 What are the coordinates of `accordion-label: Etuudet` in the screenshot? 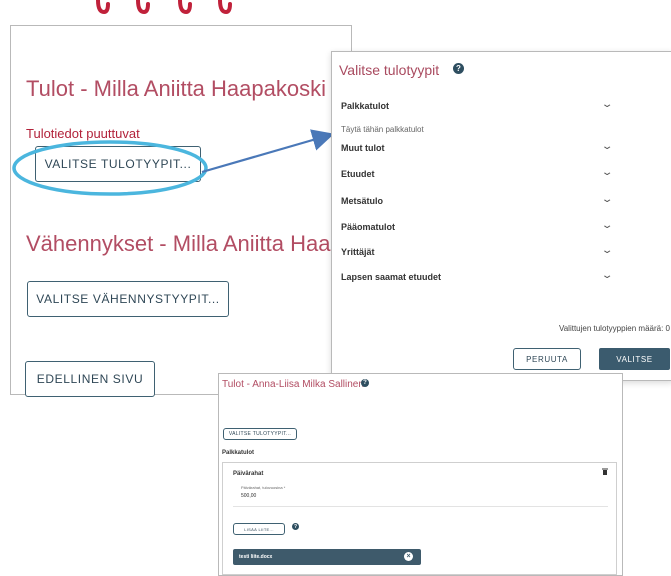 It's located at (358, 174).